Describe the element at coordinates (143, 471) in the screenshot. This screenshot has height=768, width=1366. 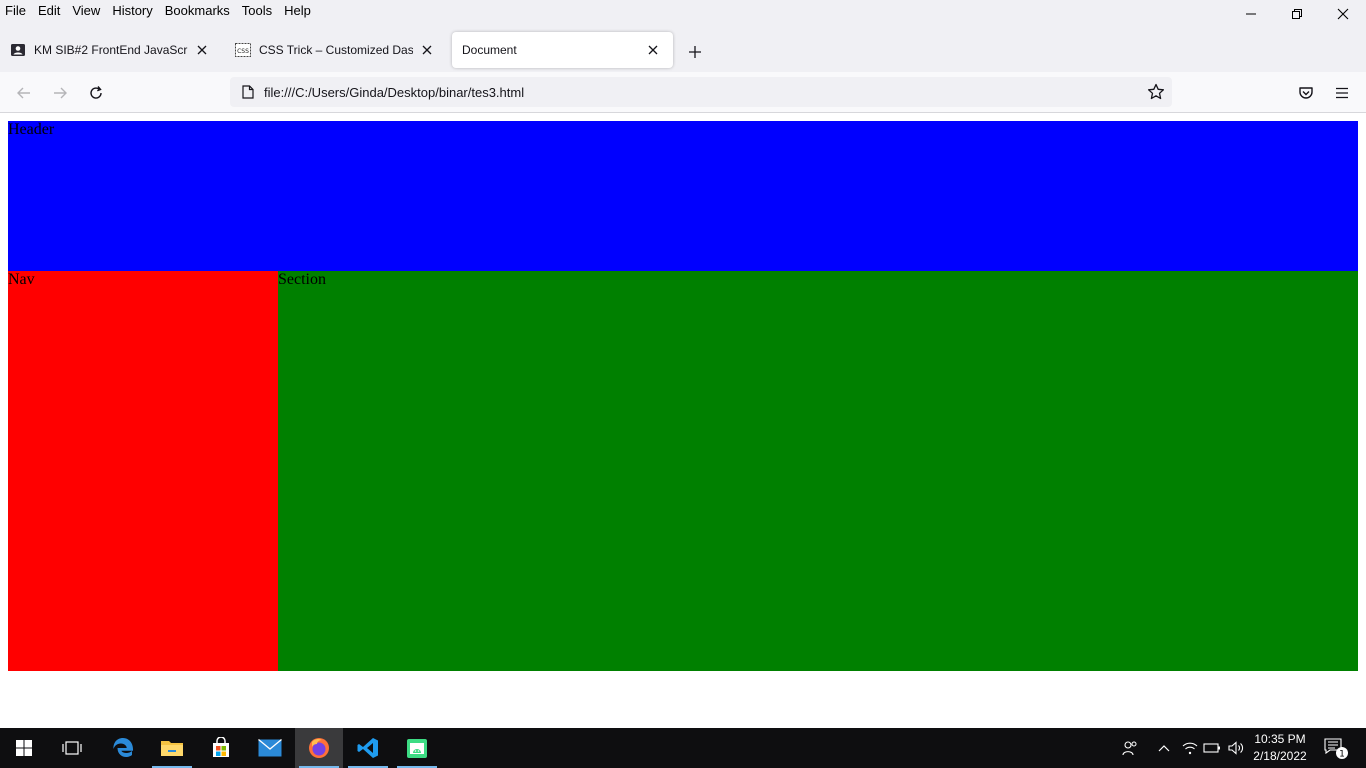
I see `page-nav-block: Nav` at that location.